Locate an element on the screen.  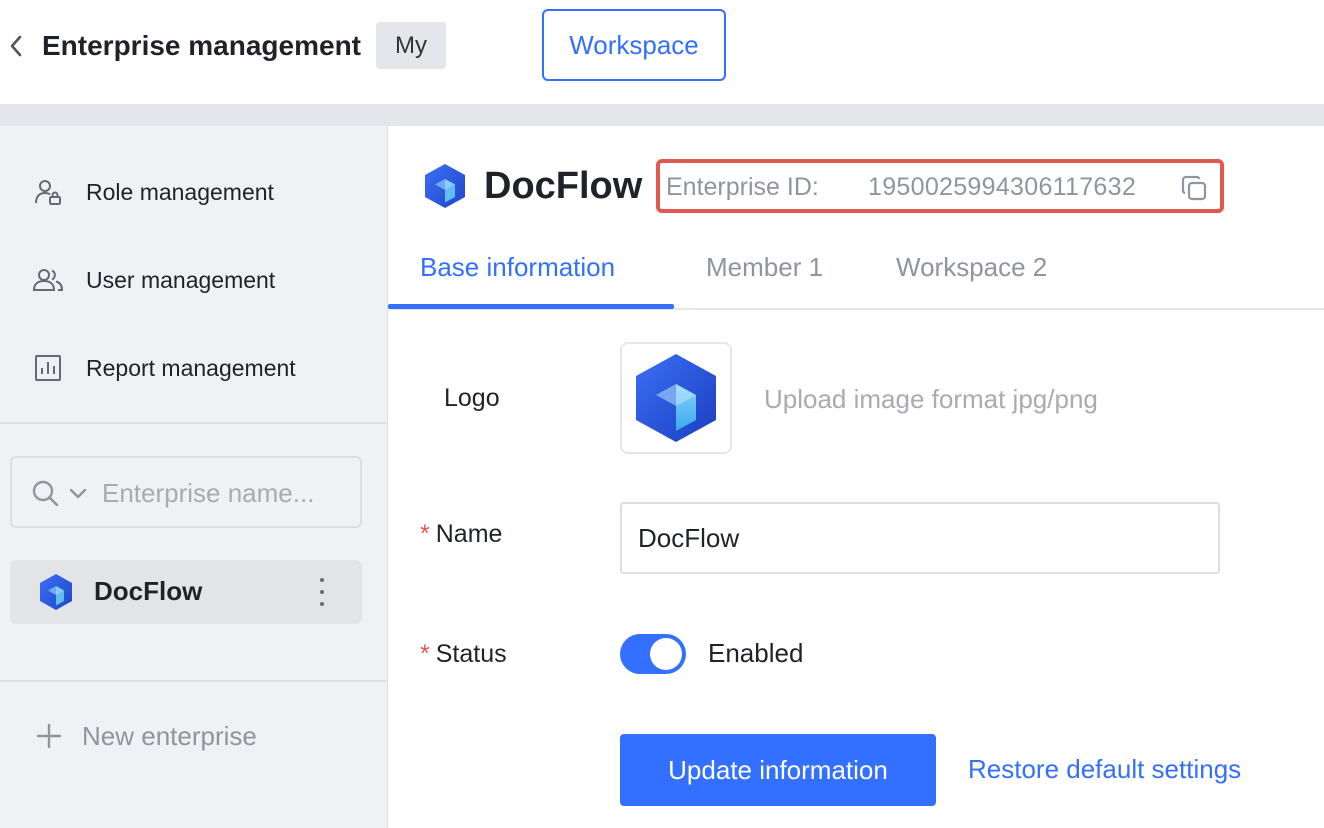
more-options-icon is located at coordinates (322, 592).